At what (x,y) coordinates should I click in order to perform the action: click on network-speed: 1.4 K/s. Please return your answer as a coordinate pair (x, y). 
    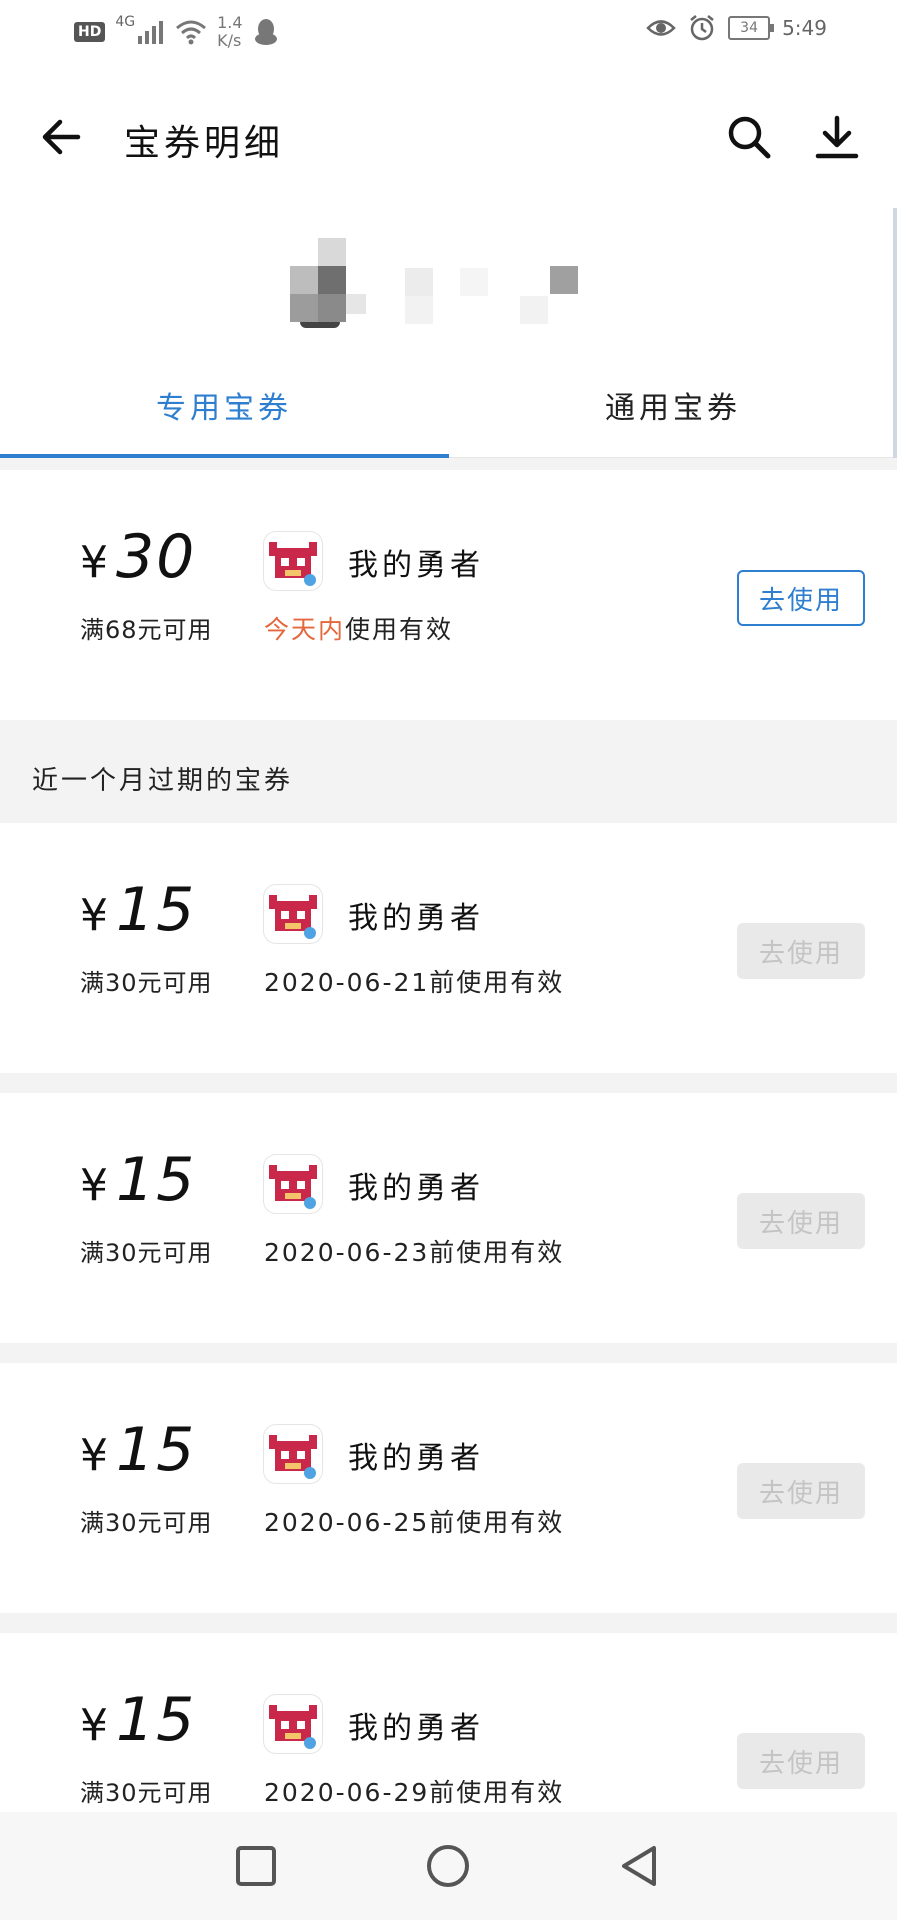
    Looking at the image, I should click on (229, 32).